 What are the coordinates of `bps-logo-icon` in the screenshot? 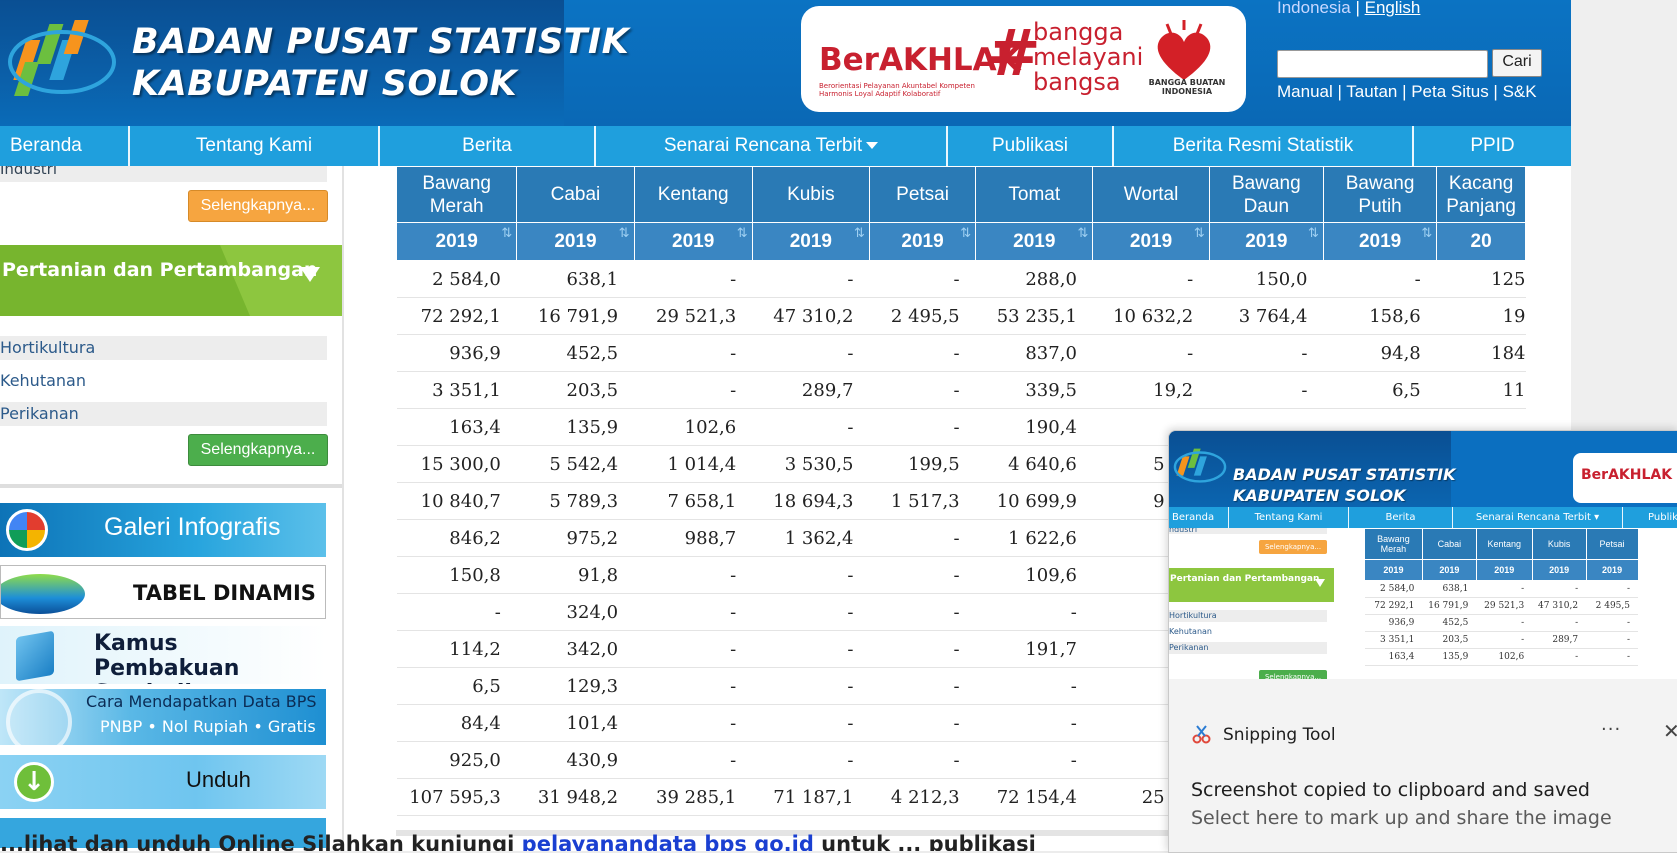 It's located at (62, 60).